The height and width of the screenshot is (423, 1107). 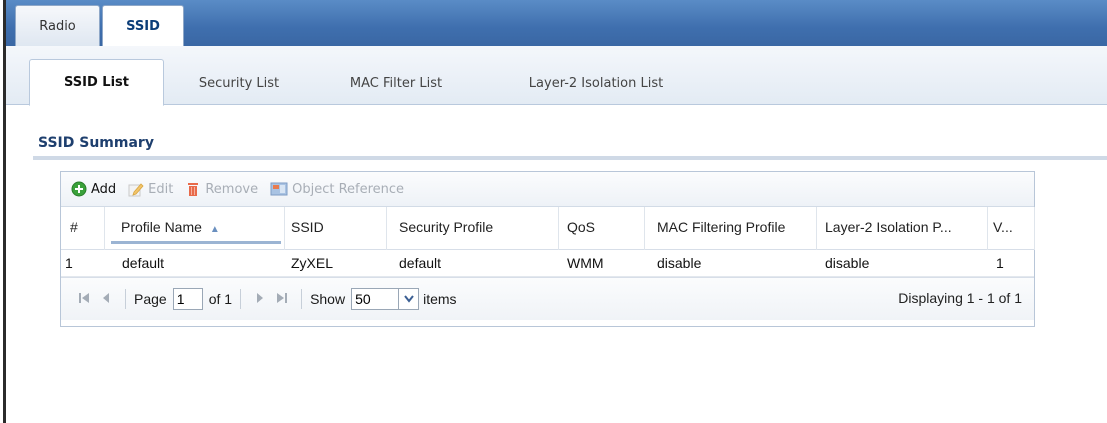 I want to click on tab-layer2-isolation-list-label: Layer-2 Isolation List, so click(x=596, y=83).